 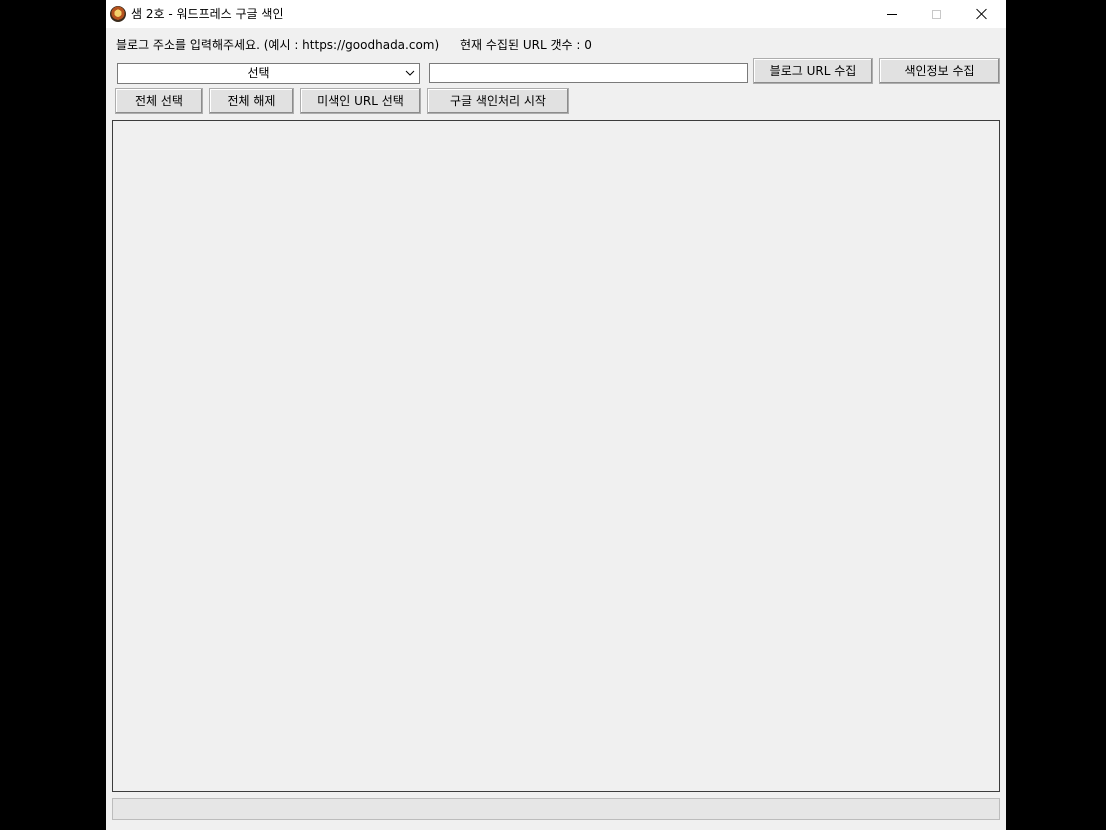 What do you see at coordinates (258, 73) in the screenshot?
I see `dropdown-selected-value: 선택` at bounding box center [258, 73].